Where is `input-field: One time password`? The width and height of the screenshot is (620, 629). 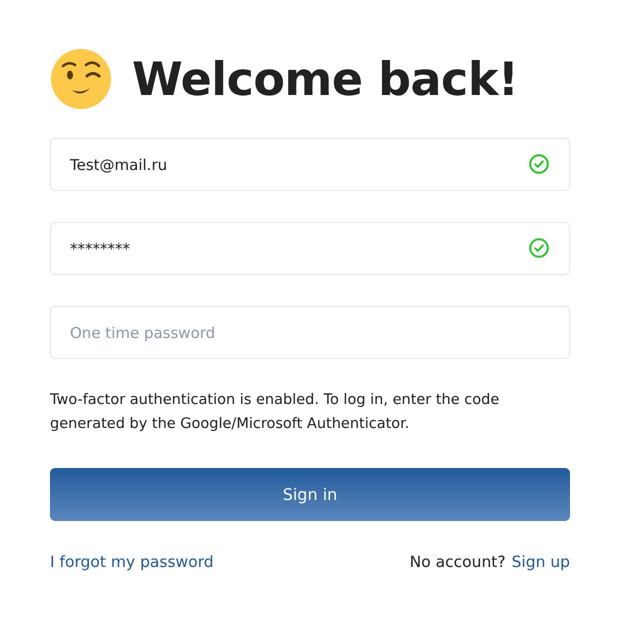
input-field: One time password is located at coordinates (310, 332).